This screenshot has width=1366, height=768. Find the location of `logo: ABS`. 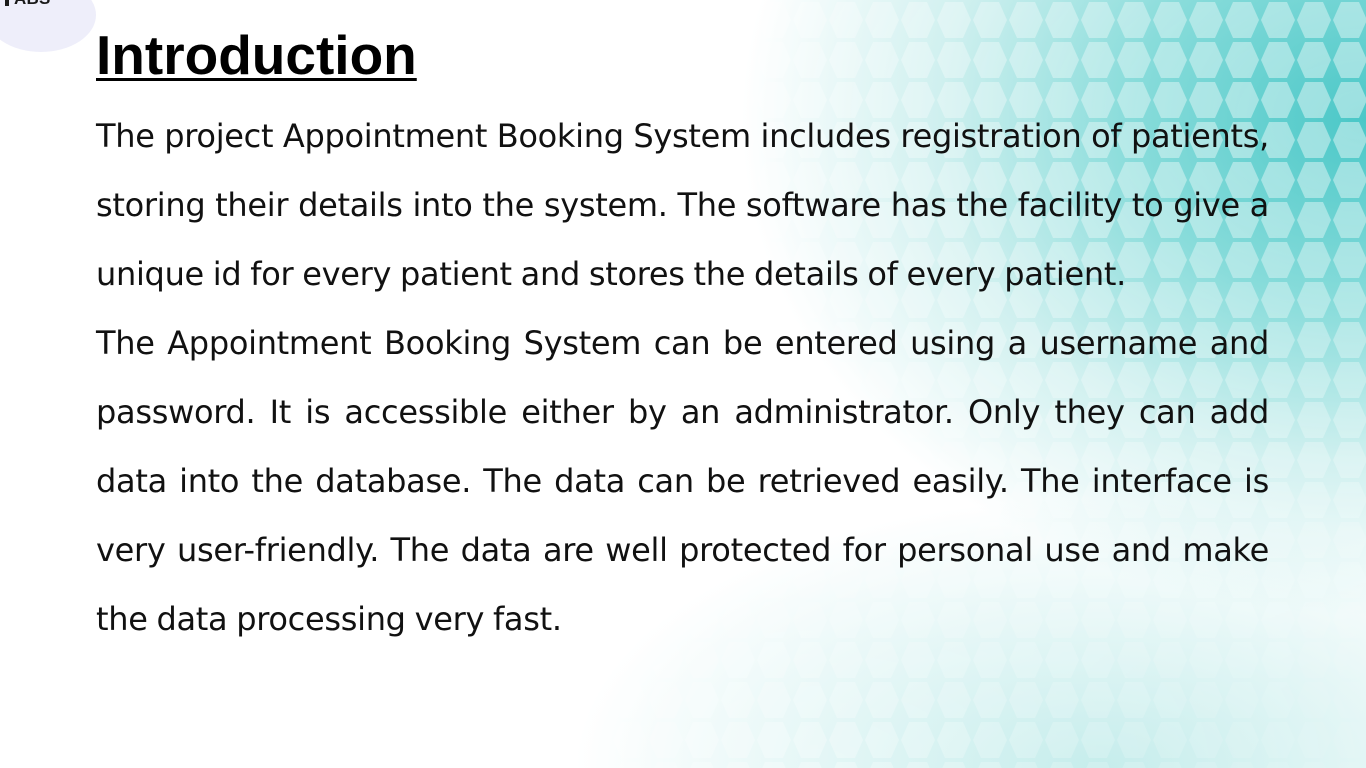

logo: ABS is located at coordinates (48, 26).